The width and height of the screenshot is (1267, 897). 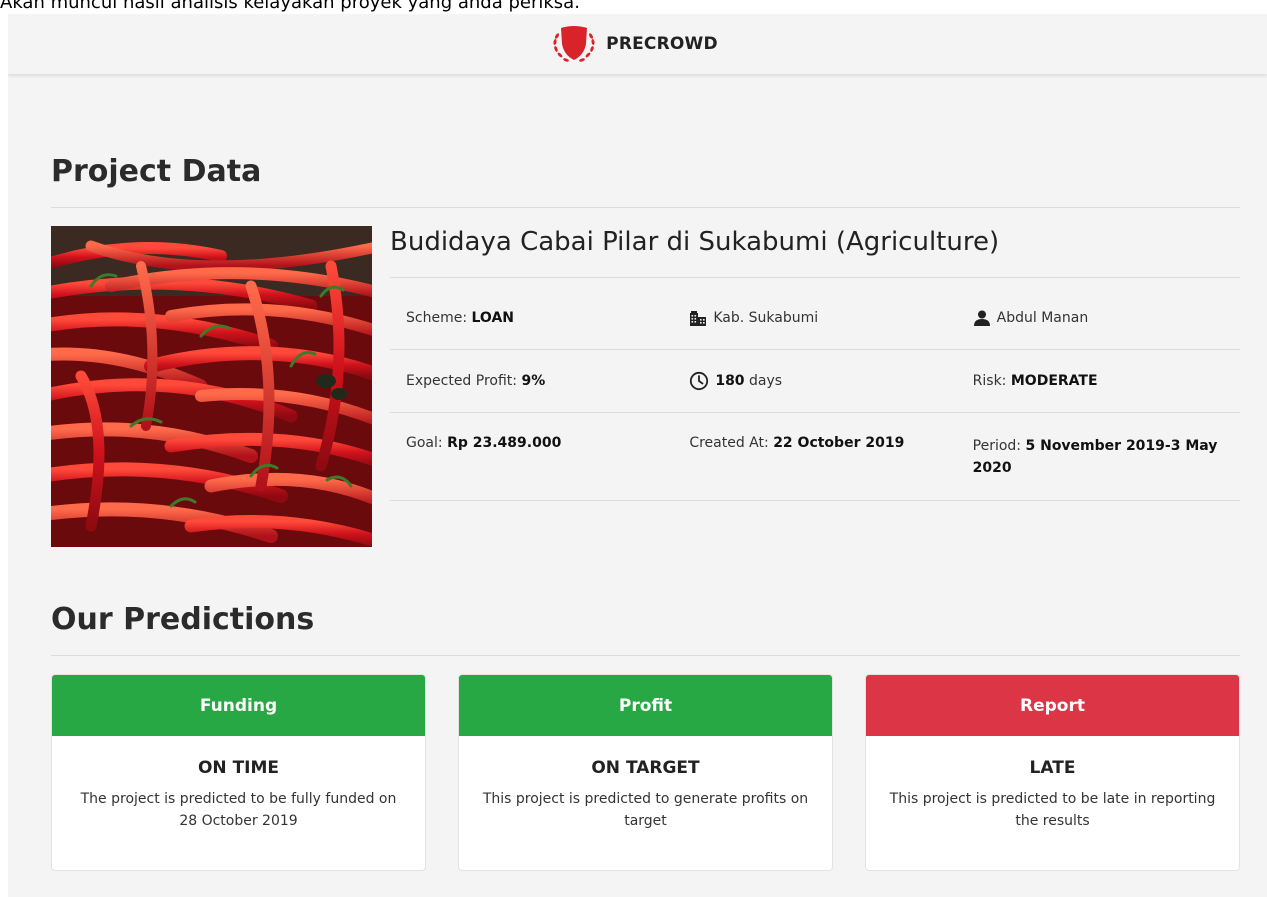 What do you see at coordinates (183, 619) in the screenshot?
I see `predictions-heading: Our Predictions` at bounding box center [183, 619].